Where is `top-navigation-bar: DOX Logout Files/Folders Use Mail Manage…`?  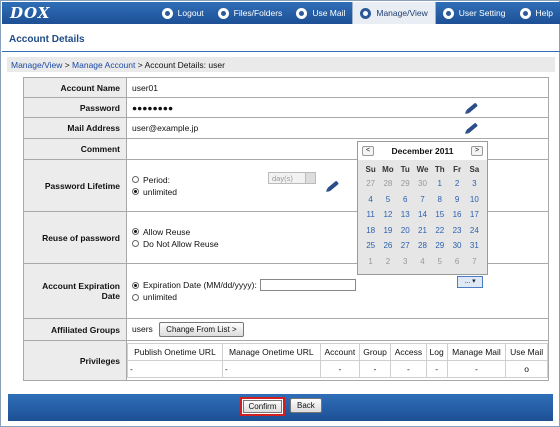 top-navigation-bar: DOX Logout Files/Folders Use Mail Manage… is located at coordinates (281, 13).